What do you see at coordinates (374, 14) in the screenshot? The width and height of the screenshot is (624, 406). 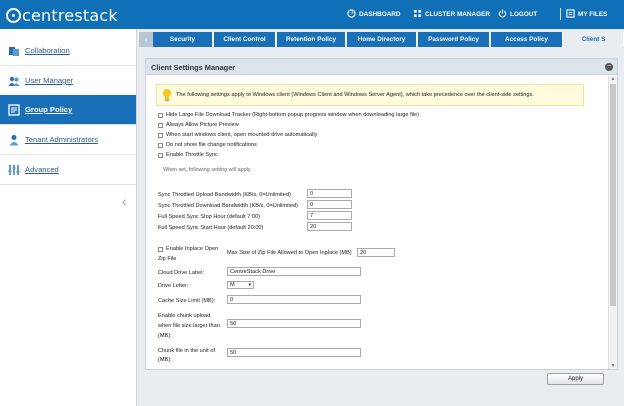 I see `dashboard-link: DASHBOARD` at bounding box center [374, 14].